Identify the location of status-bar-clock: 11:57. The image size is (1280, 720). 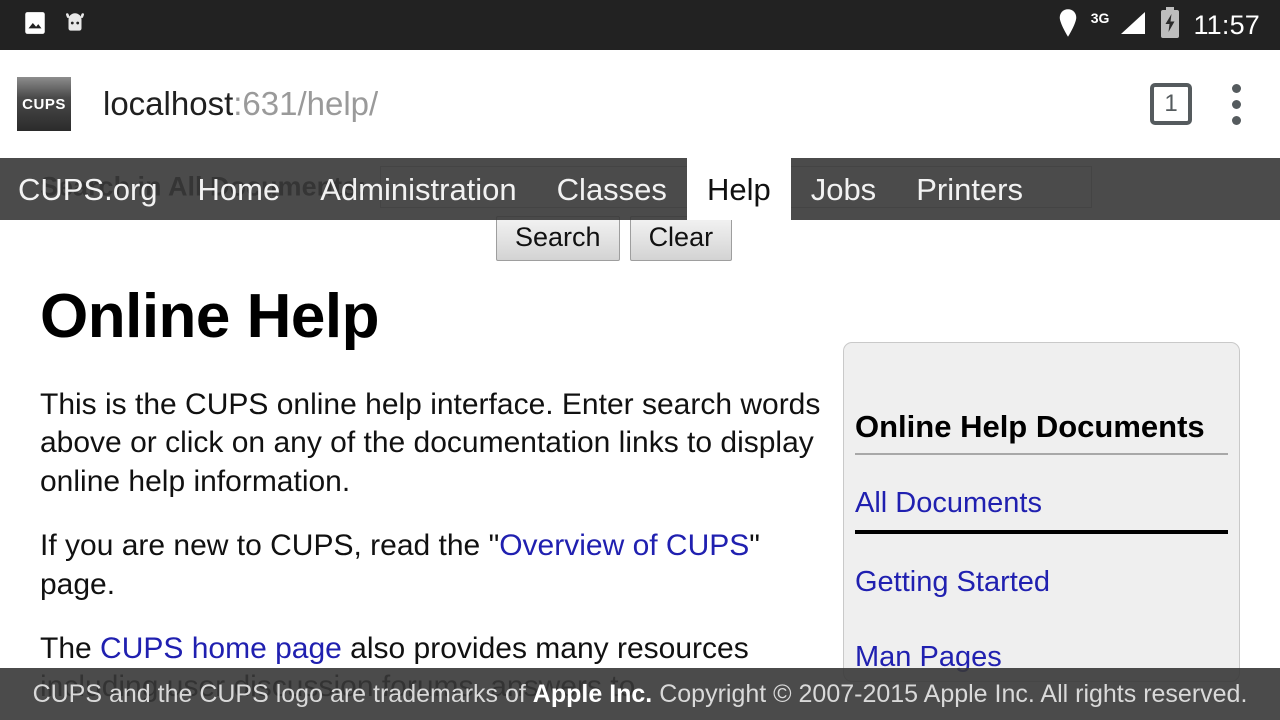
(1226, 24).